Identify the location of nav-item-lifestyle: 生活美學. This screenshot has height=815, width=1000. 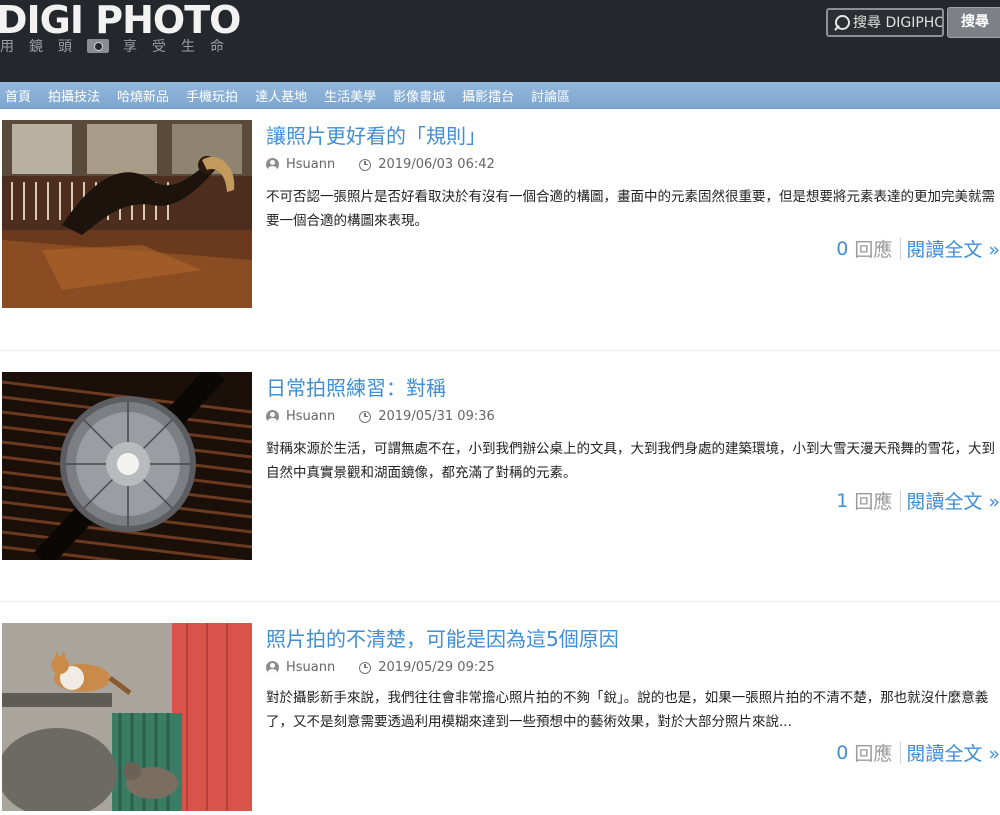
(350, 95).